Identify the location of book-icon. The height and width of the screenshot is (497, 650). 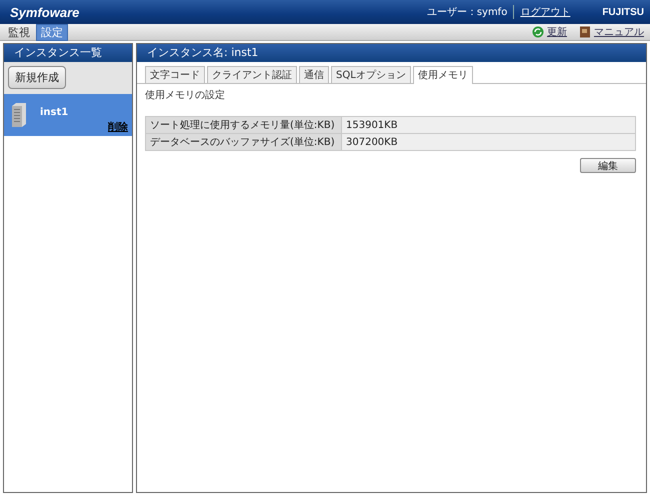
(585, 32).